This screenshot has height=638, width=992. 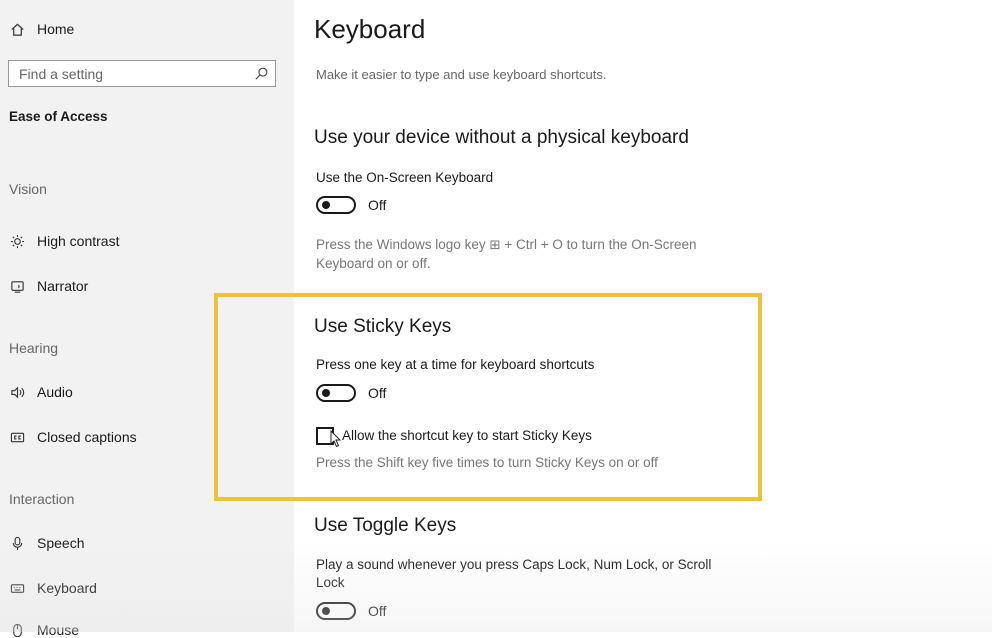 I want to click on narrator-icon, so click(x=17, y=286).